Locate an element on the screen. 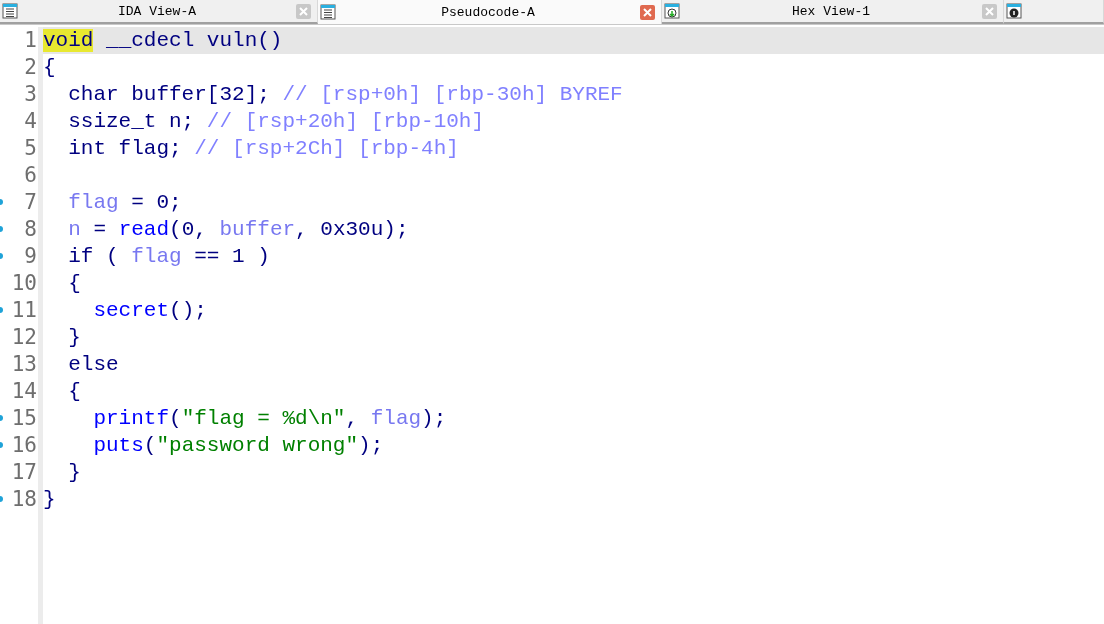  line-number: 17 is located at coordinates (24, 472).